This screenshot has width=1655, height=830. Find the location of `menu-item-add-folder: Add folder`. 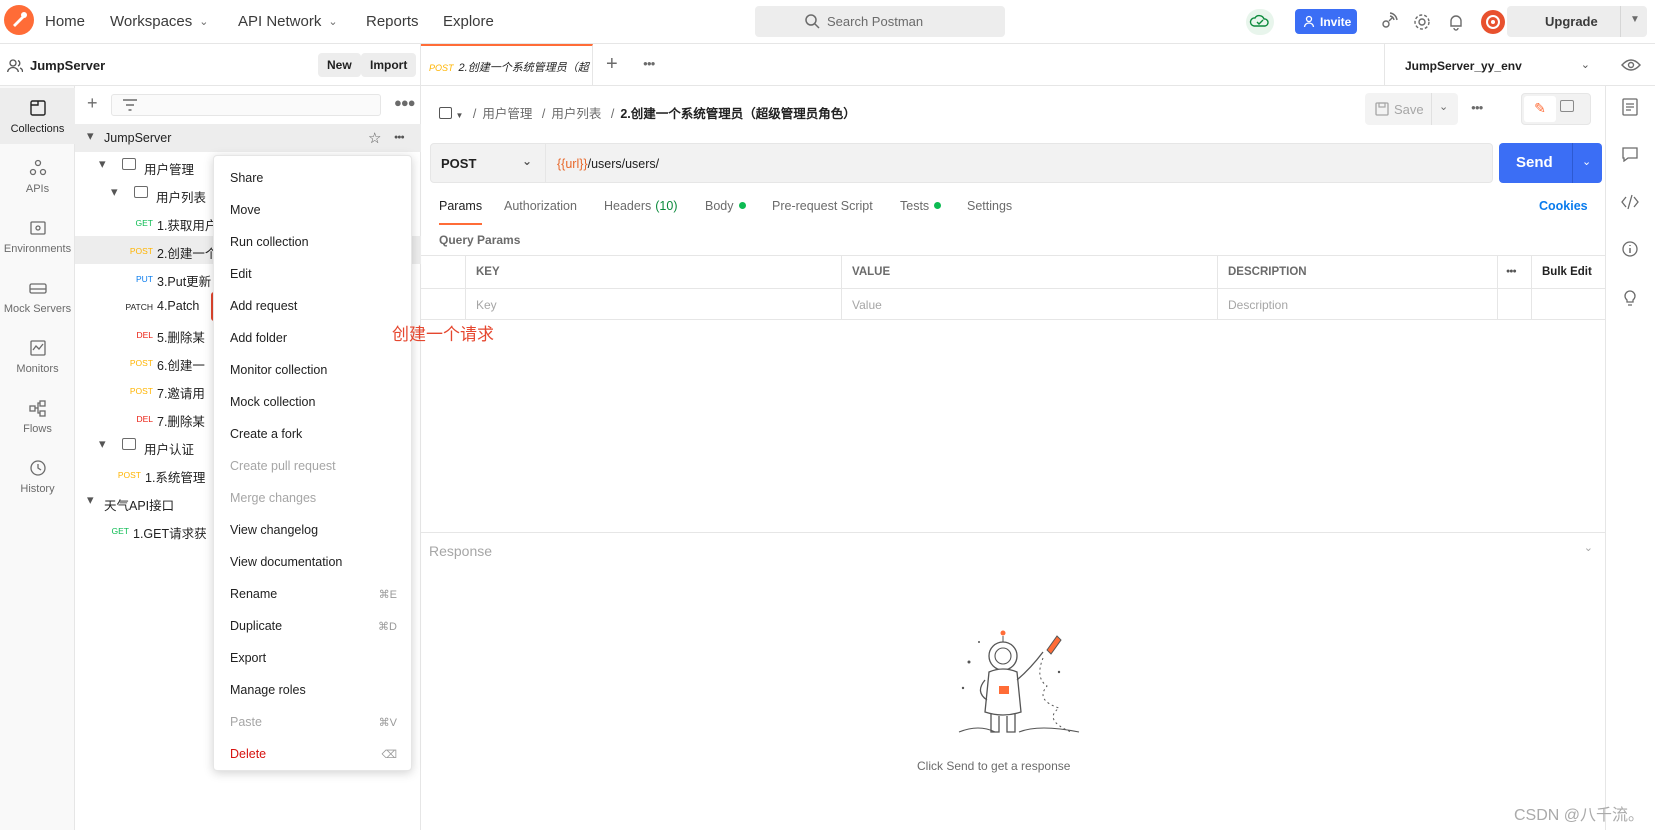

menu-item-add-folder: Add folder is located at coordinates (313, 338).